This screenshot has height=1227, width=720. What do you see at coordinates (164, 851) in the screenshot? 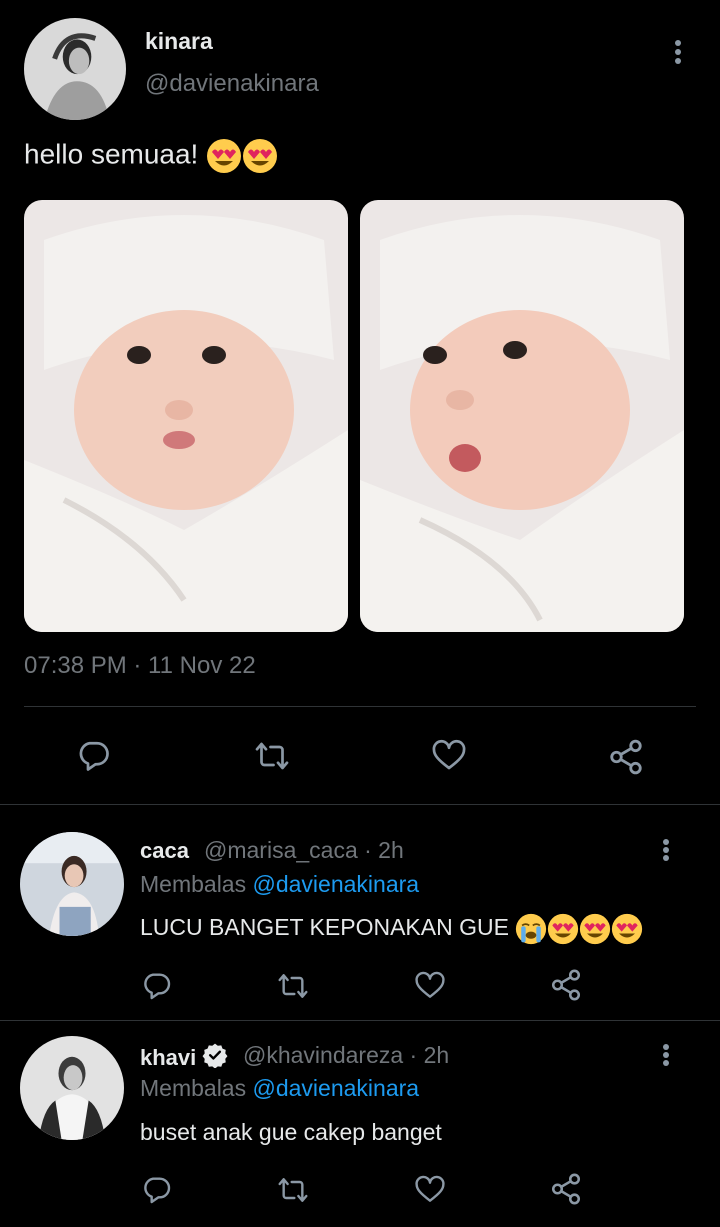
I see `reply-author-name: caca` at bounding box center [164, 851].